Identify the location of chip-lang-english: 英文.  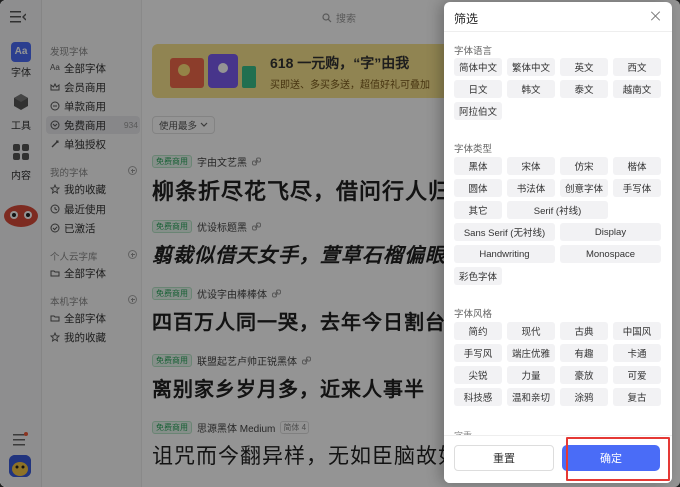
(584, 67).